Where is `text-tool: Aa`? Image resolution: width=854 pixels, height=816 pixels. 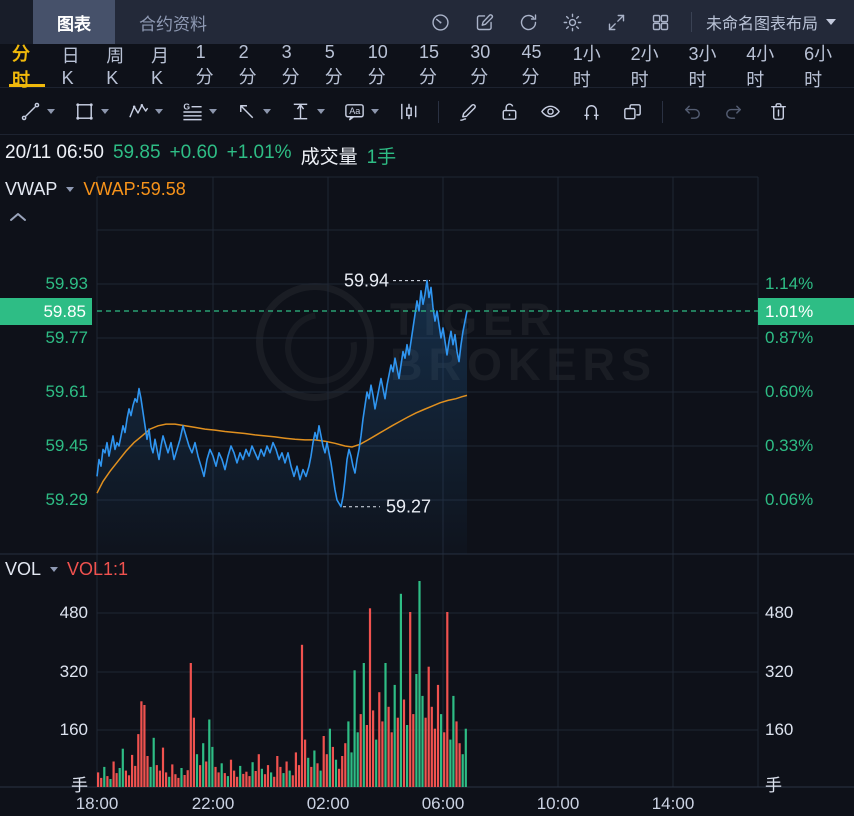
text-tool: Aa is located at coordinates (361, 111).